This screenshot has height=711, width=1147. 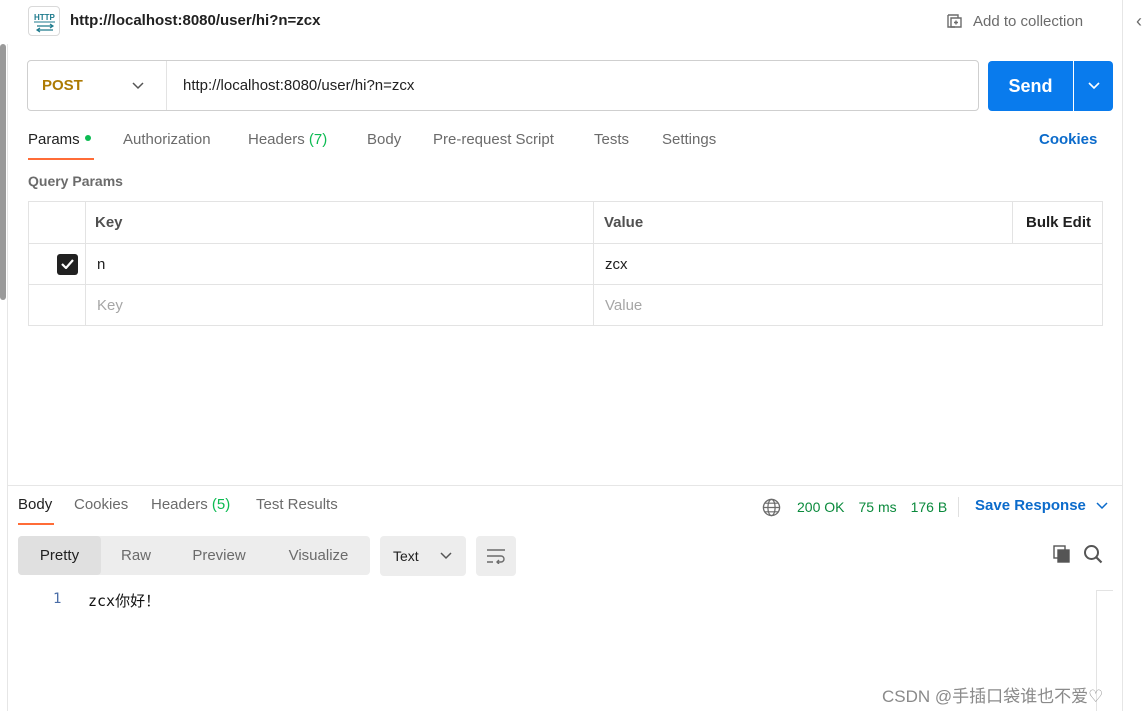 What do you see at coordinates (820, 507) in the screenshot?
I see `status-code: 200 OK` at bounding box center [820, 507].